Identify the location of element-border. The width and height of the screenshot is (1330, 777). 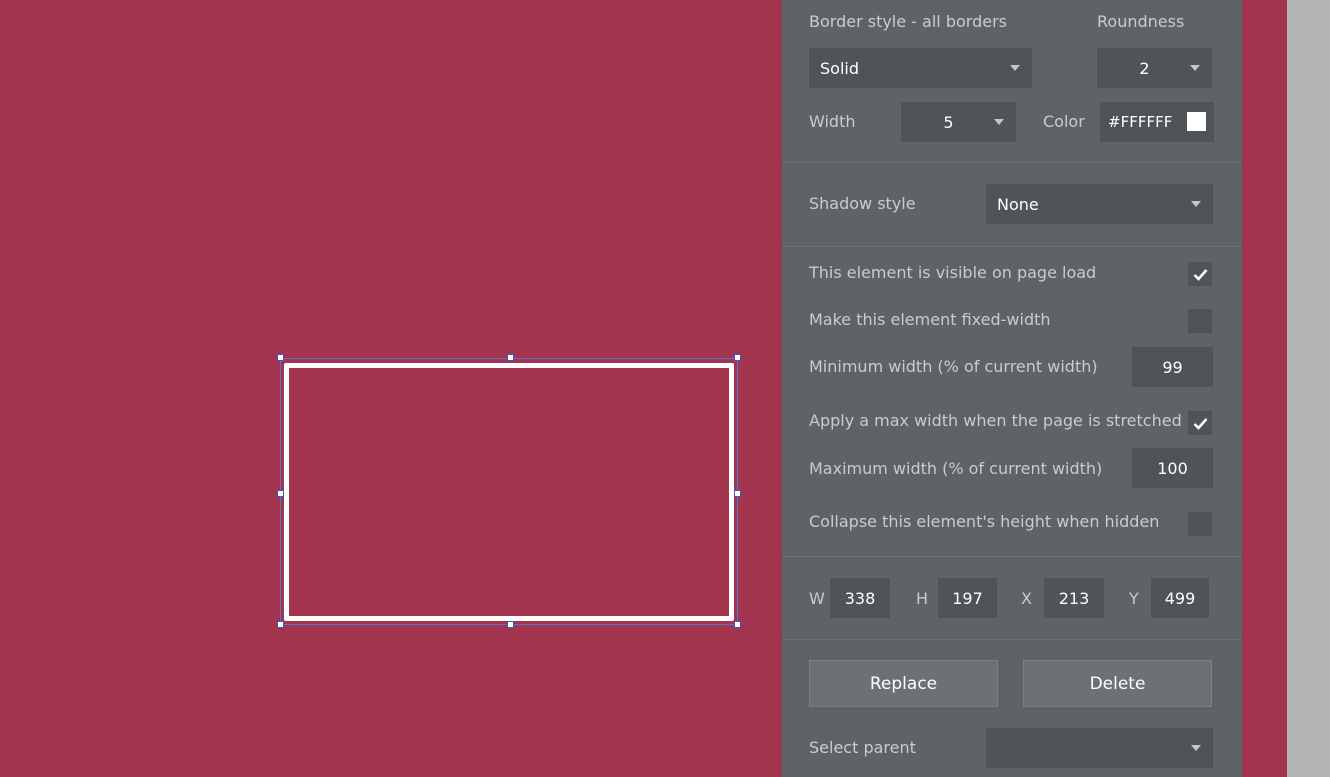
(509, 492).